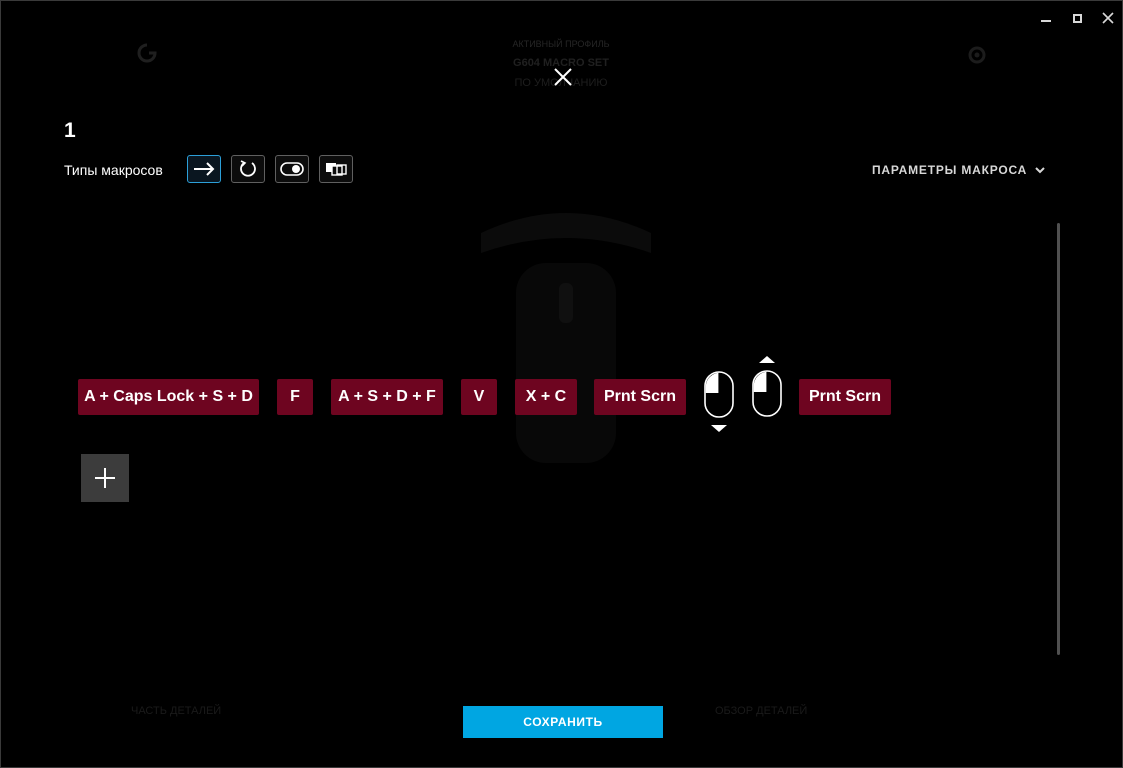 The image size is (1123, 768). Describe the element at coordinates (113, 170) in the screenshot. I see `macro-types-label: Типы макросов` at that location.